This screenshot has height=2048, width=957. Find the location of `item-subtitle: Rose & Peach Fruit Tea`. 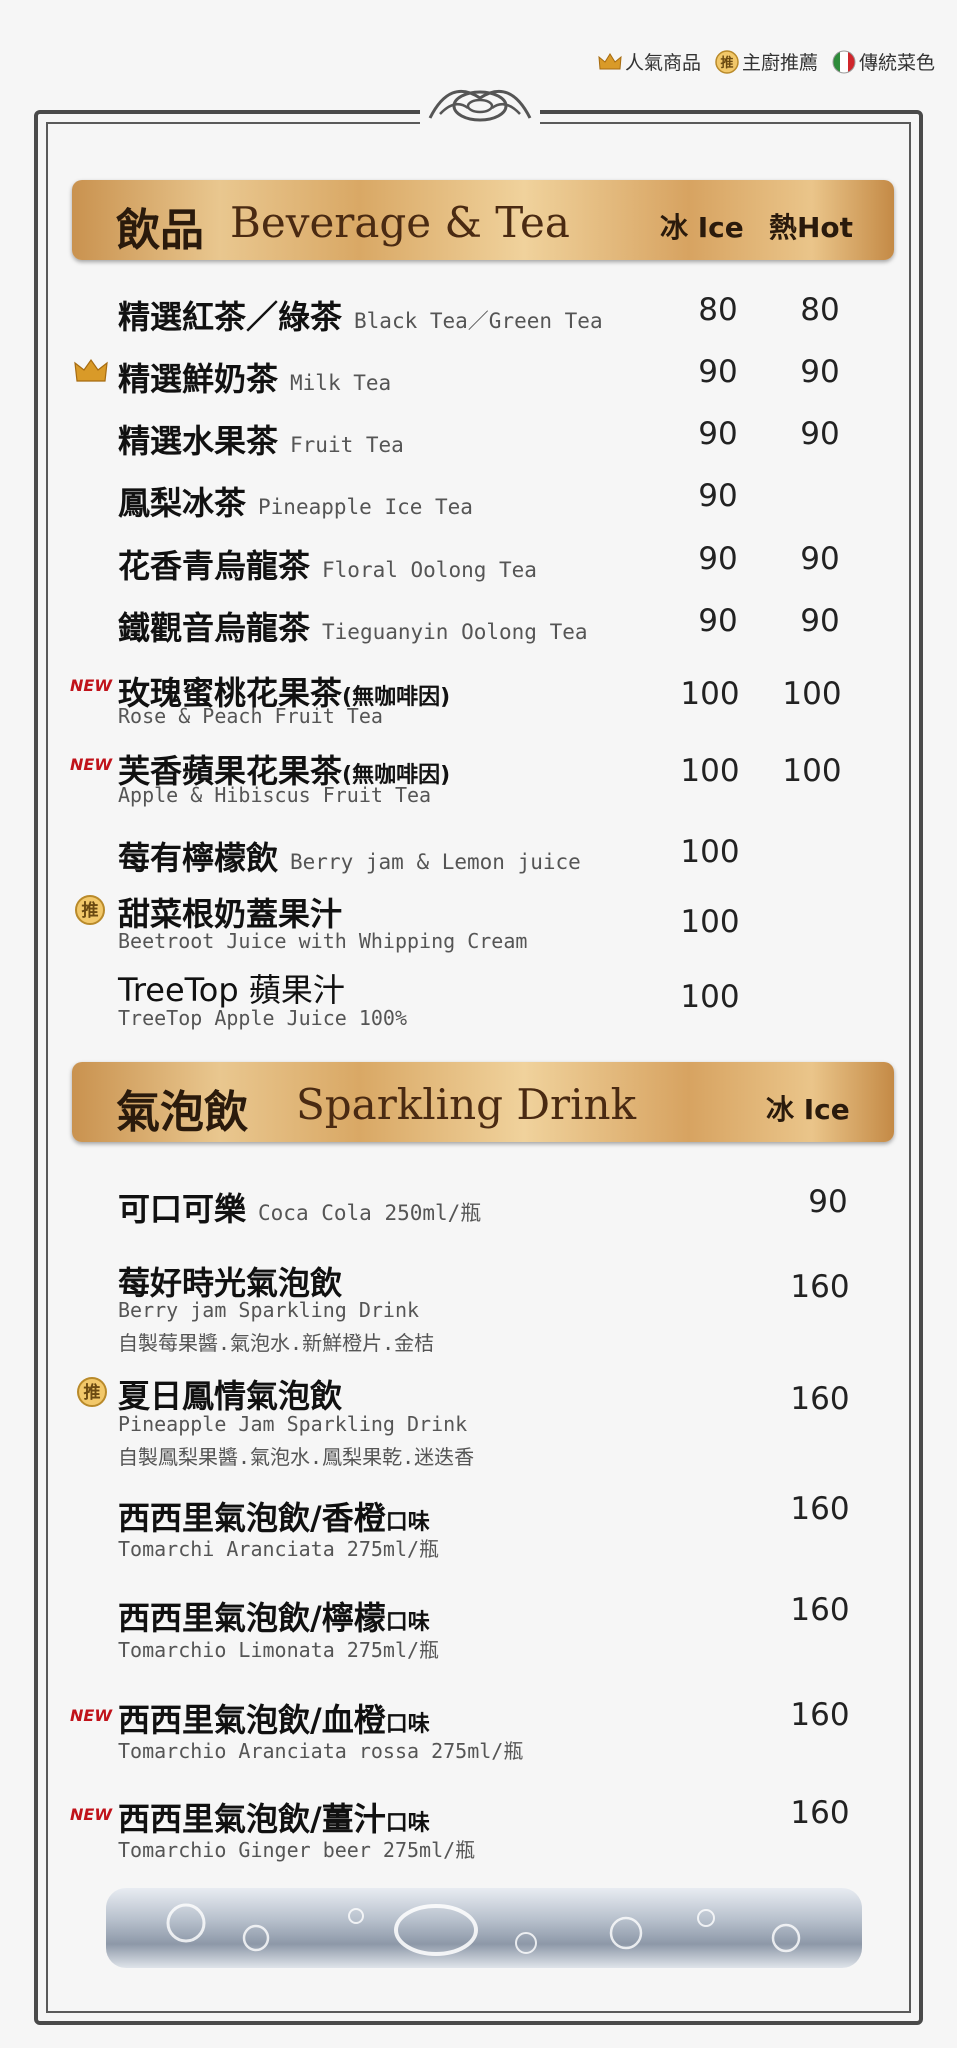

item-subtitle: Rose & Peach Fruit Tea is located at coordinates (250, 716).